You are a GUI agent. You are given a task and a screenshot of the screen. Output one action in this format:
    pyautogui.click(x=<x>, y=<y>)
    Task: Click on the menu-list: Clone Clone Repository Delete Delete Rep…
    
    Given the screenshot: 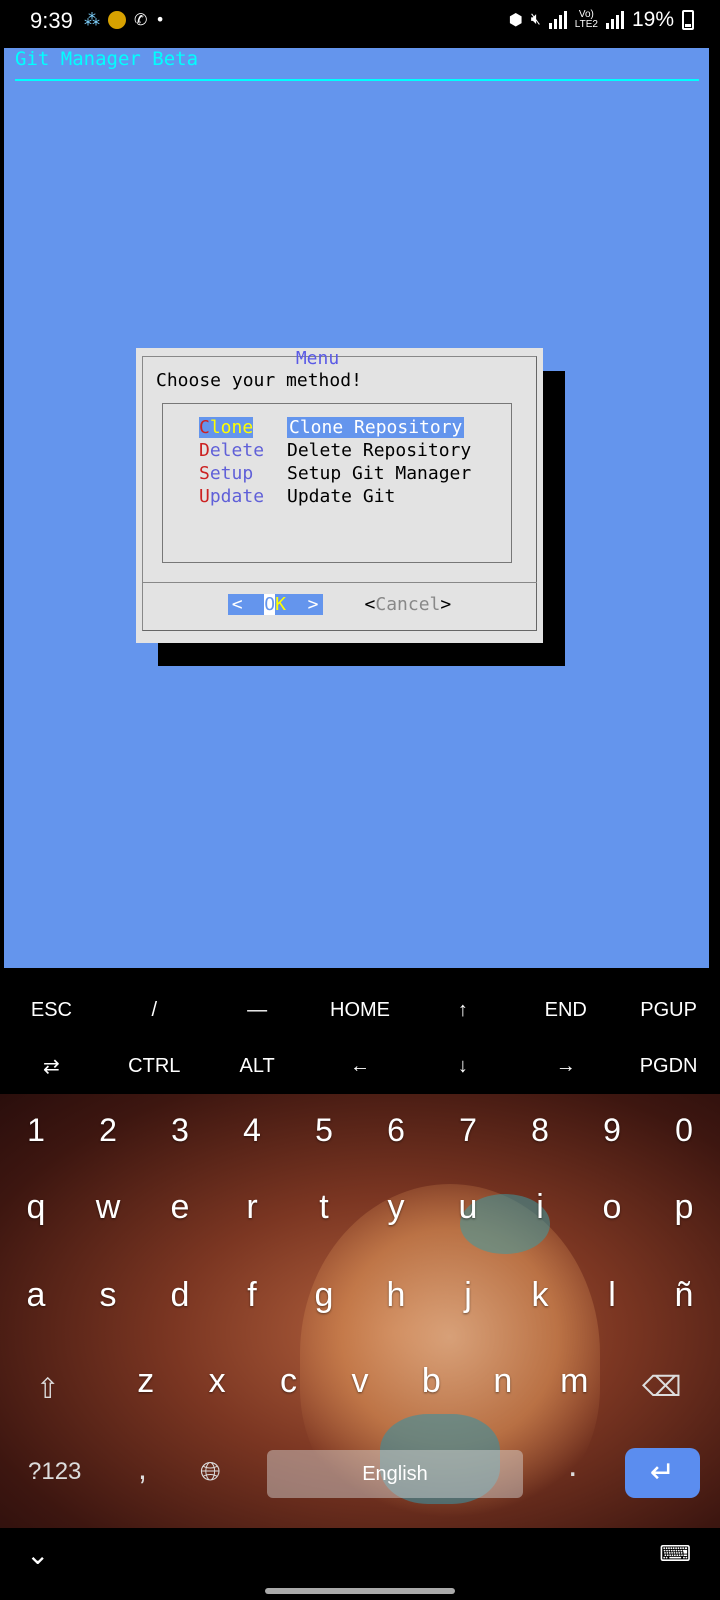 What is the action you would take?
    pyautogui.click(x=337, y=483)
    